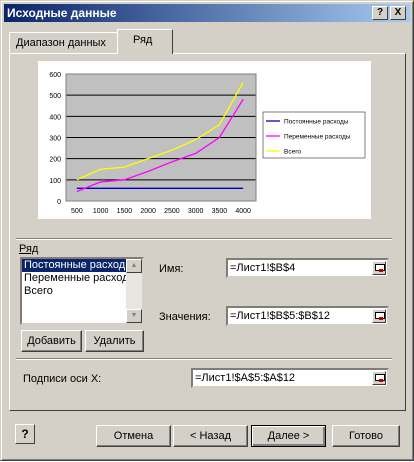 Image resolution: width=414 pixels, height=462 pixels. Describe the element at coordinates (307, 316) in the screenshot. I see `values-field: =Лист1!$B$5:$B$12` at that location.